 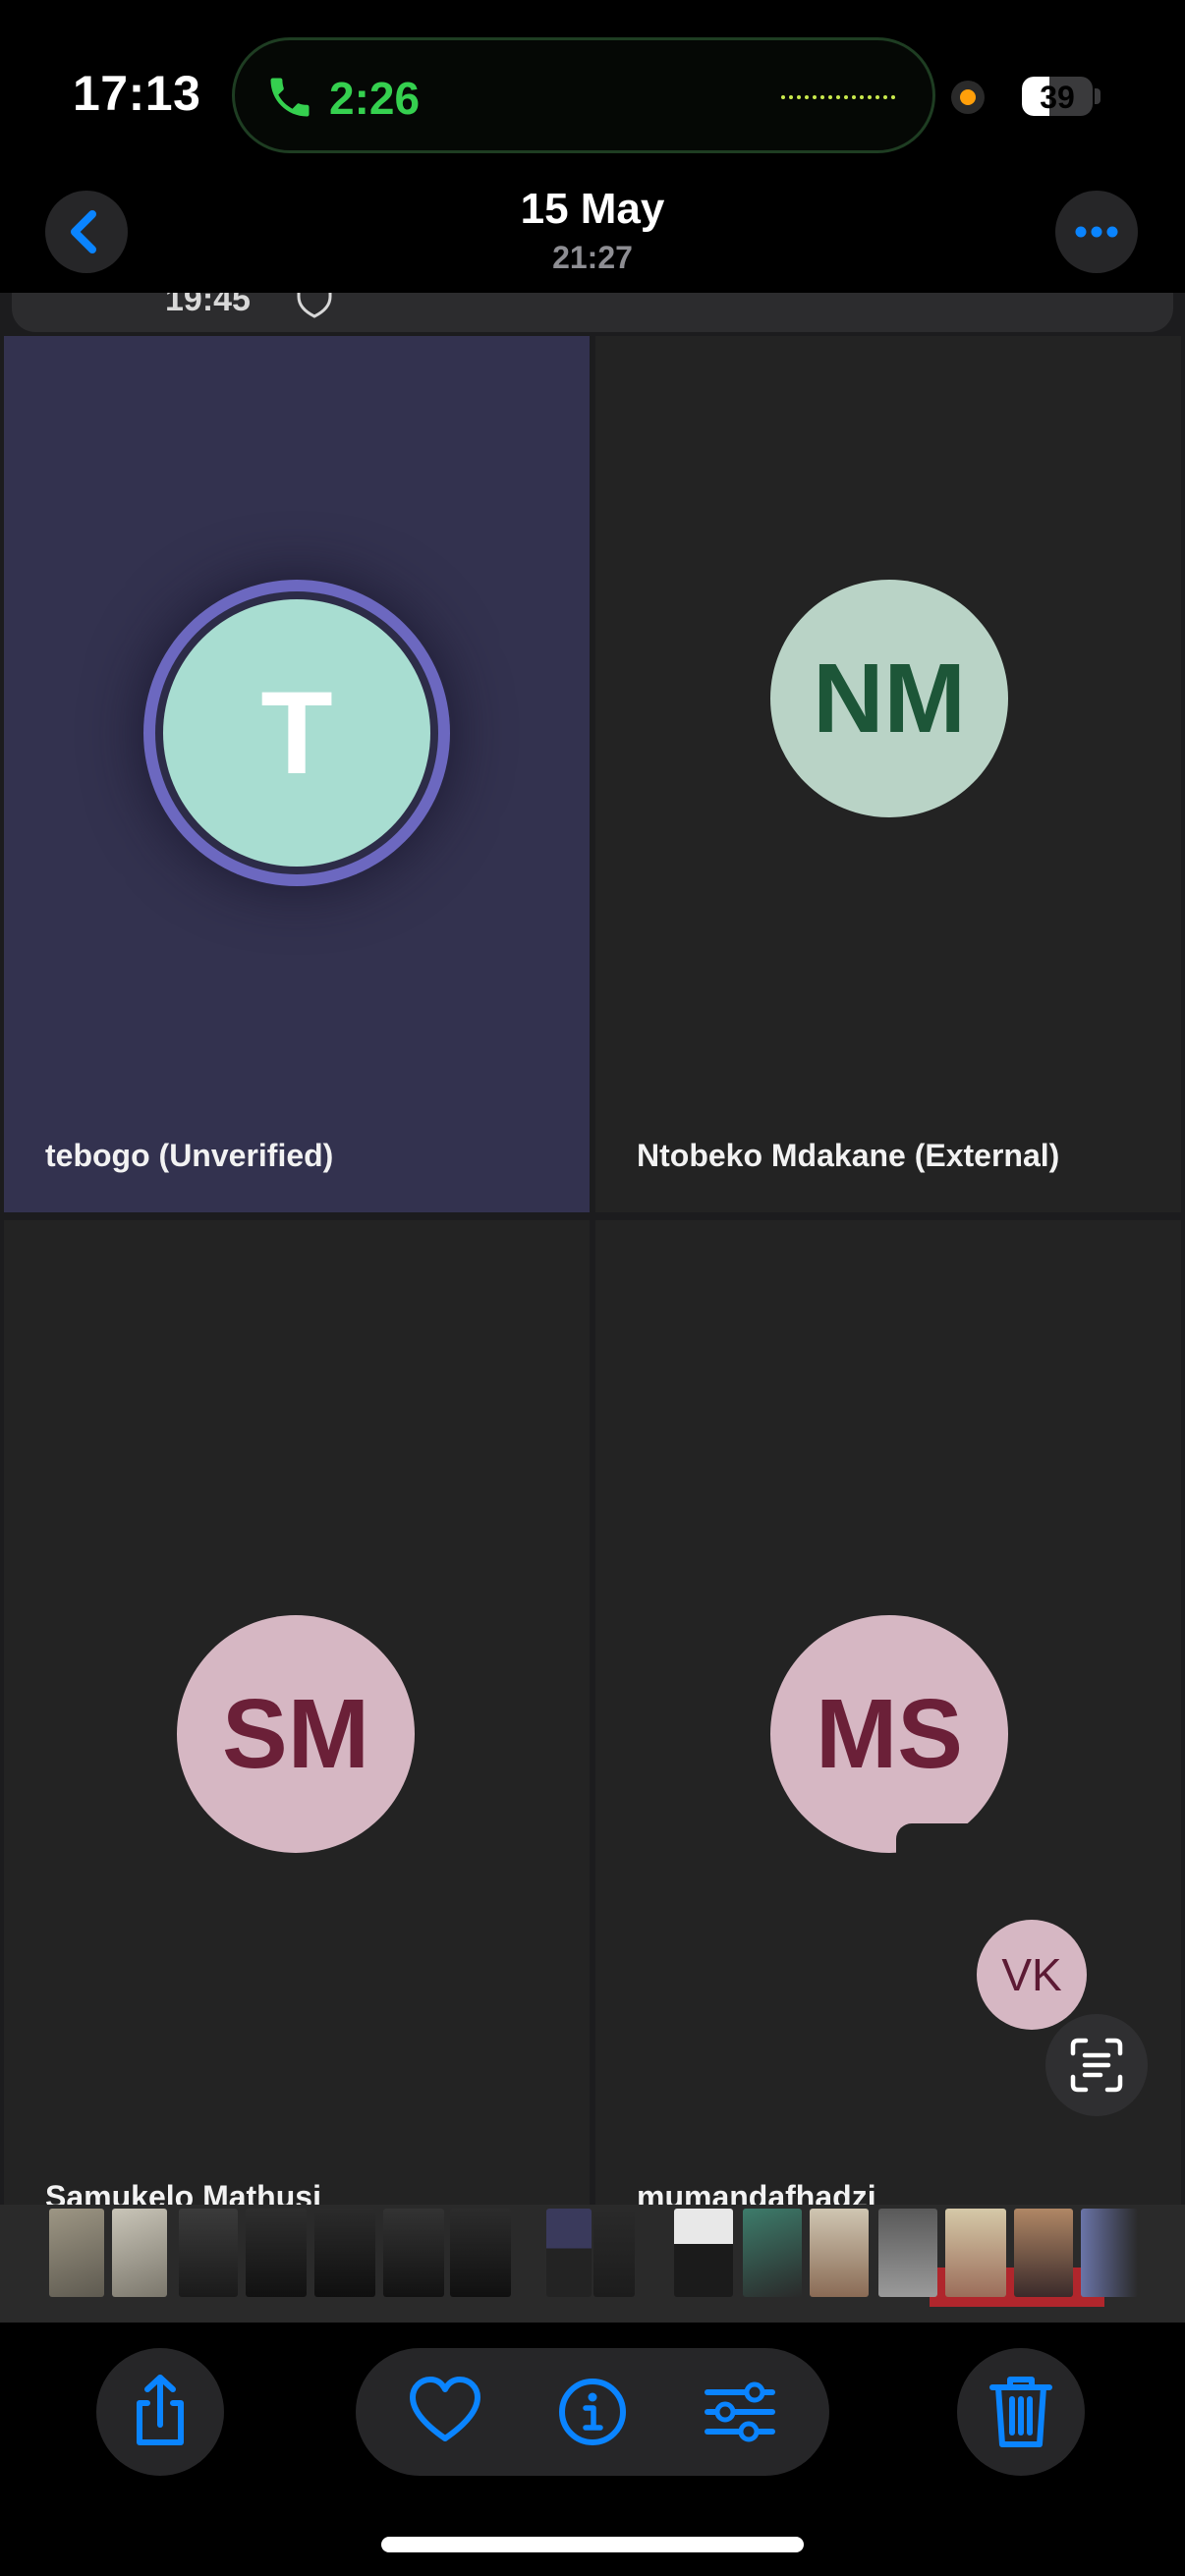 I want to click on photo-thumbnail-strip, so click(x=592, y=2264).